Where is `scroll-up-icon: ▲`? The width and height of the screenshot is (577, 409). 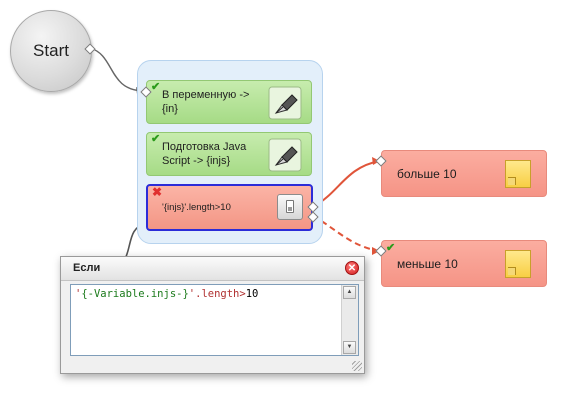 scroll-up-icon: ▲ is located at coordinates (349, 292).